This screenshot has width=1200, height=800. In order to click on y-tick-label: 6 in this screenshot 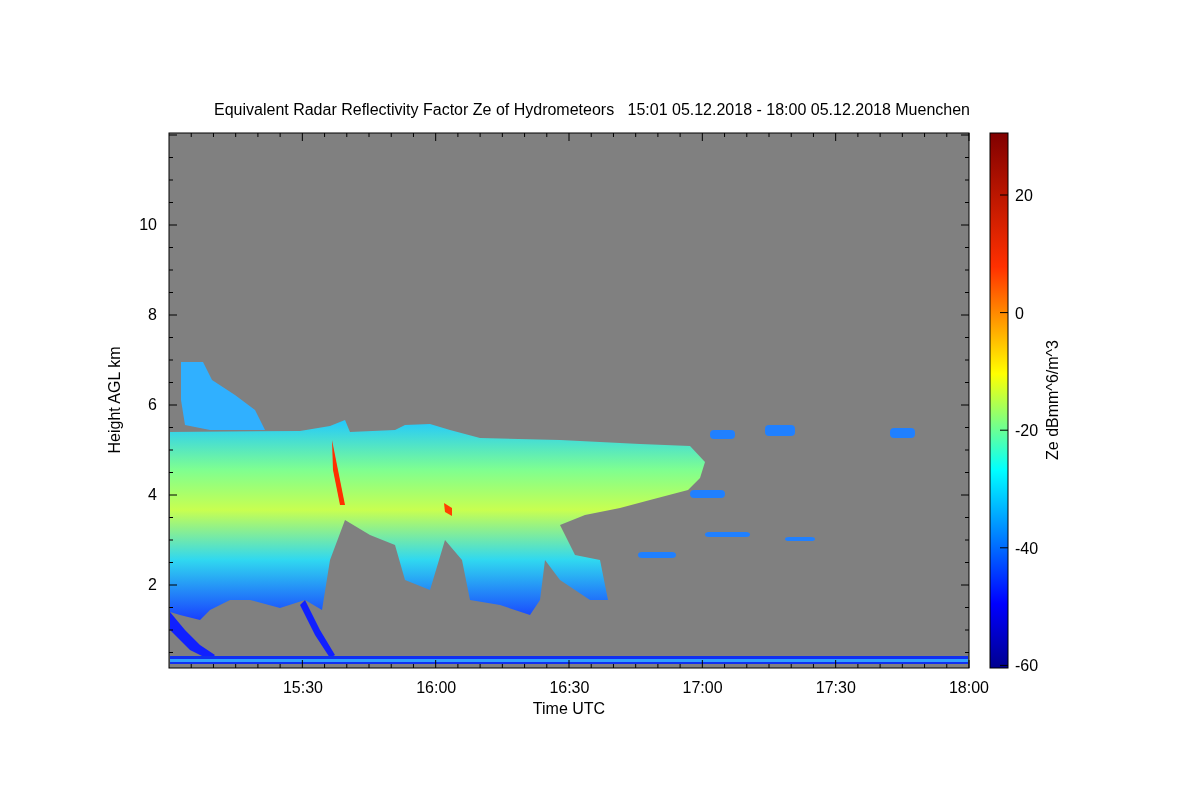, I will do `click(152, 404)`.